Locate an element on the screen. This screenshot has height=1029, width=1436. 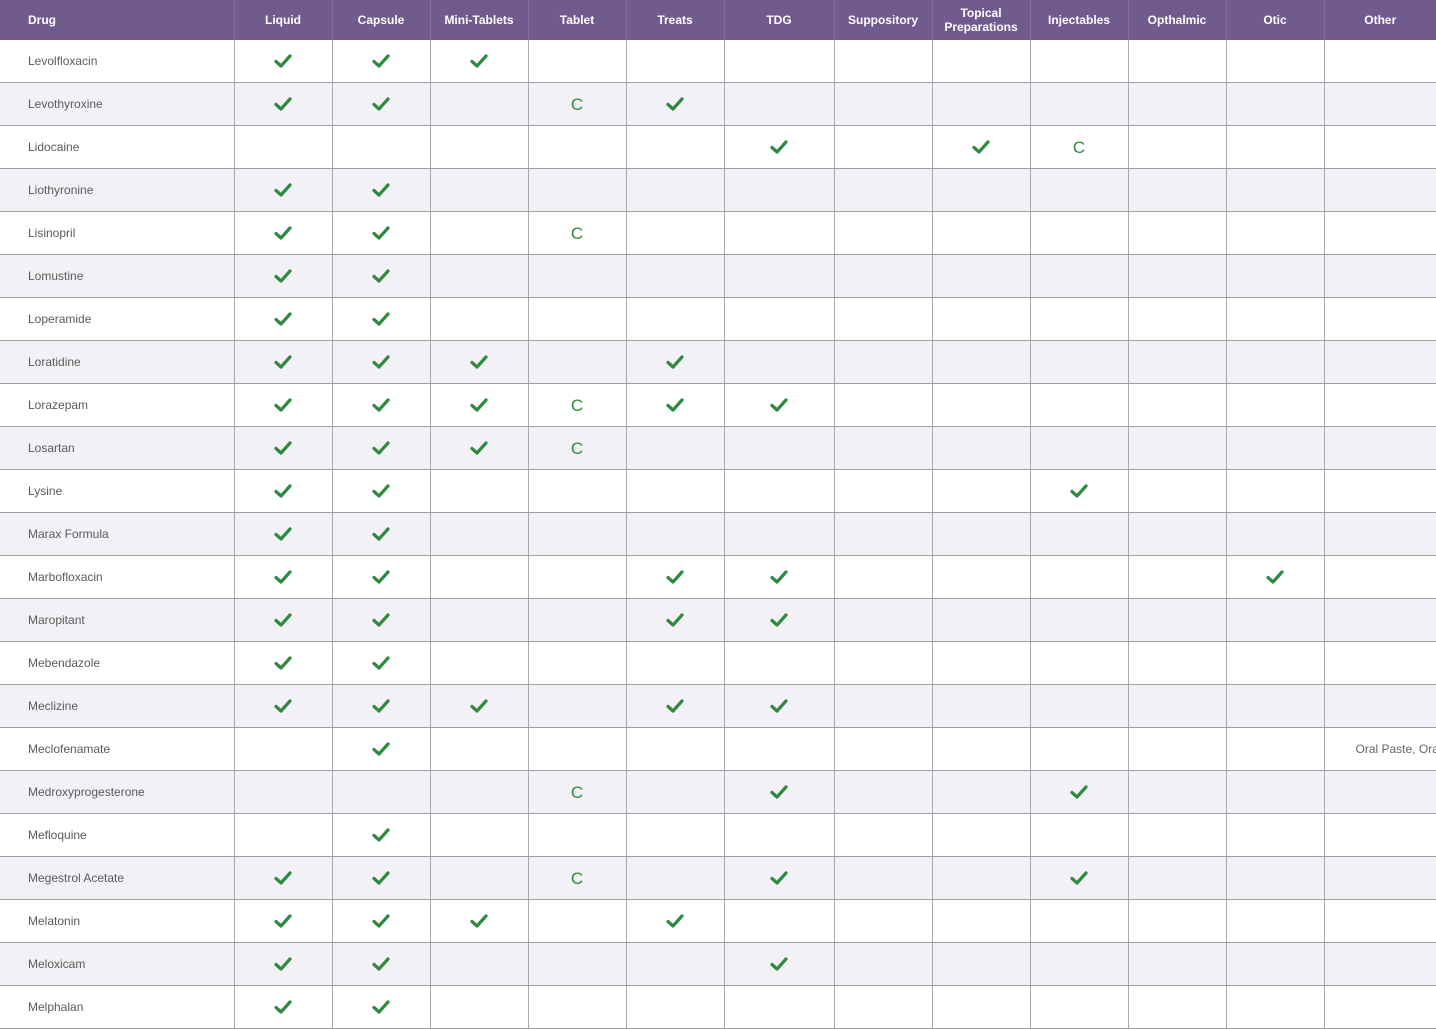
drug-name-cell: Mebendazole is located at coordinates (117, 663).